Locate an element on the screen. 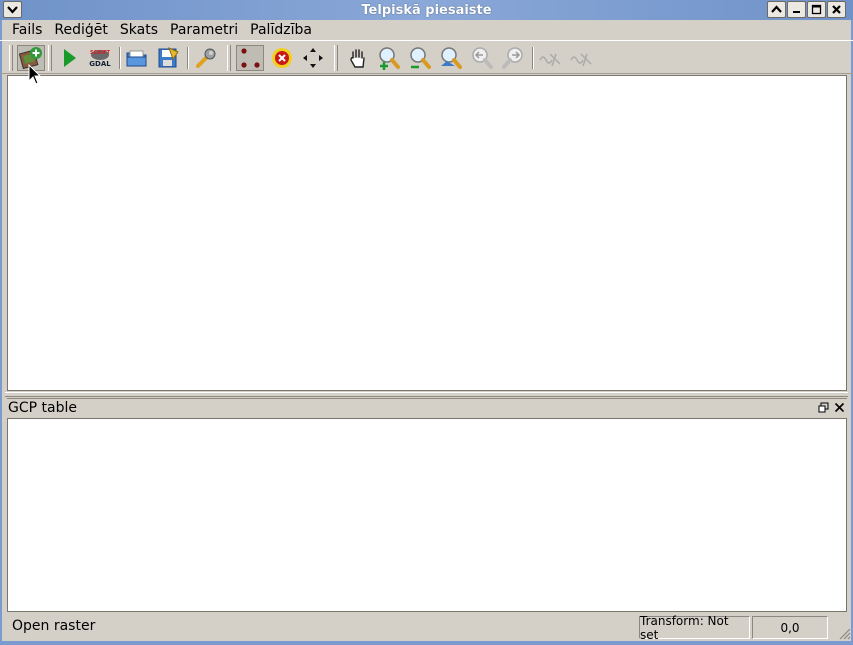 The height and width of the screenshot is (645, 853). minimize-icon is located at coordinates (796, 12).